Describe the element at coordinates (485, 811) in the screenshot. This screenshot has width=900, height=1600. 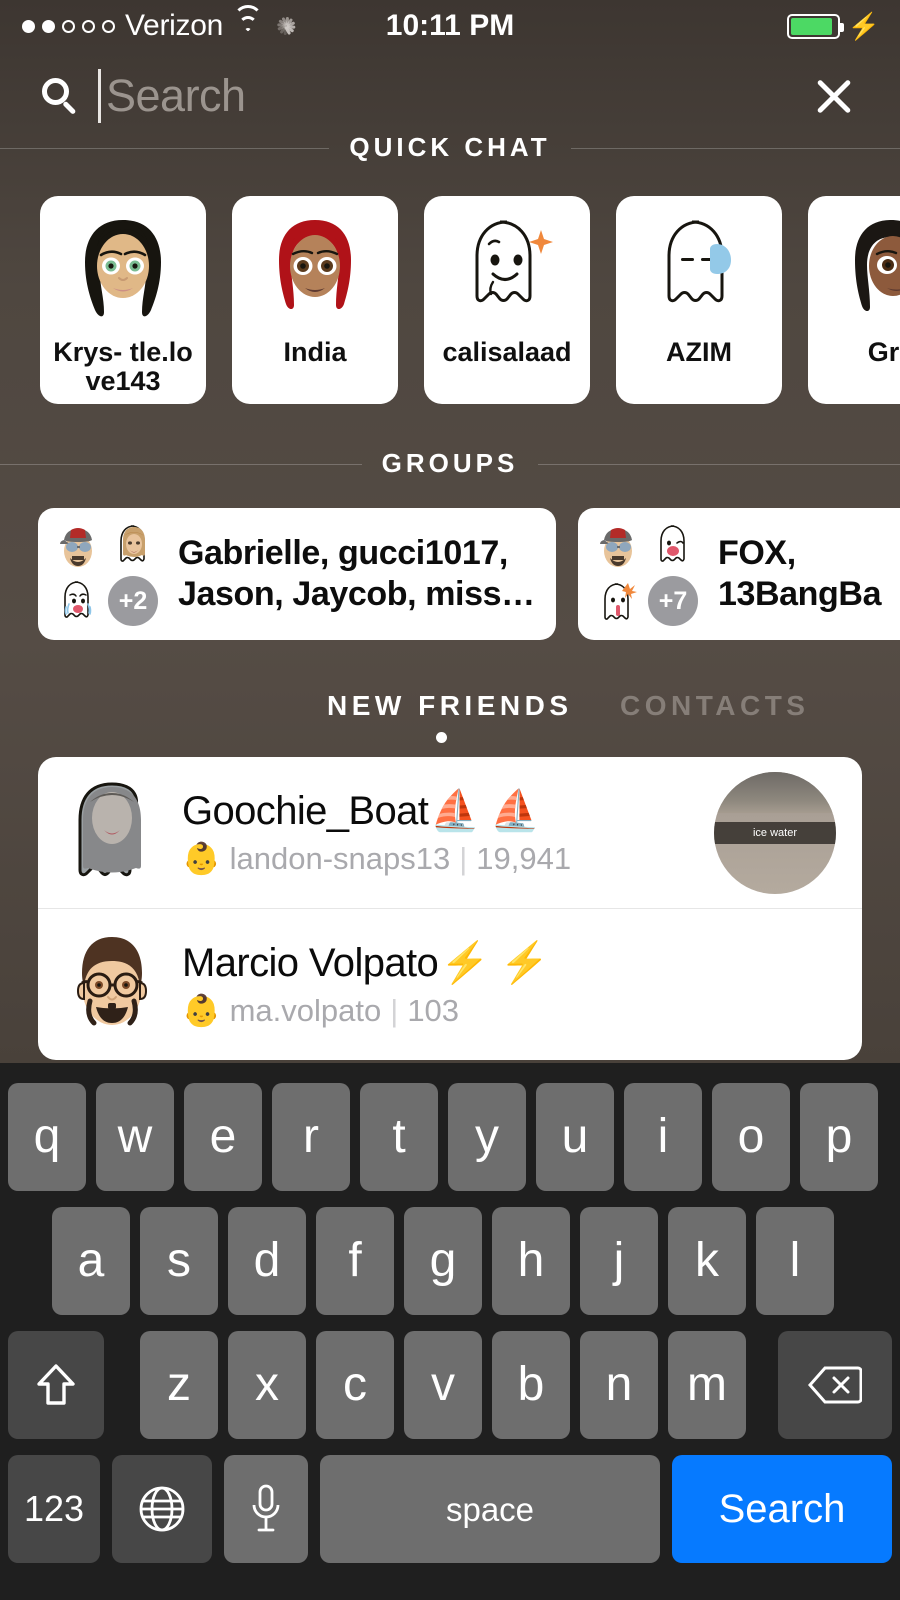
I see `title-emoji: ⛵ ⛵` at that location.